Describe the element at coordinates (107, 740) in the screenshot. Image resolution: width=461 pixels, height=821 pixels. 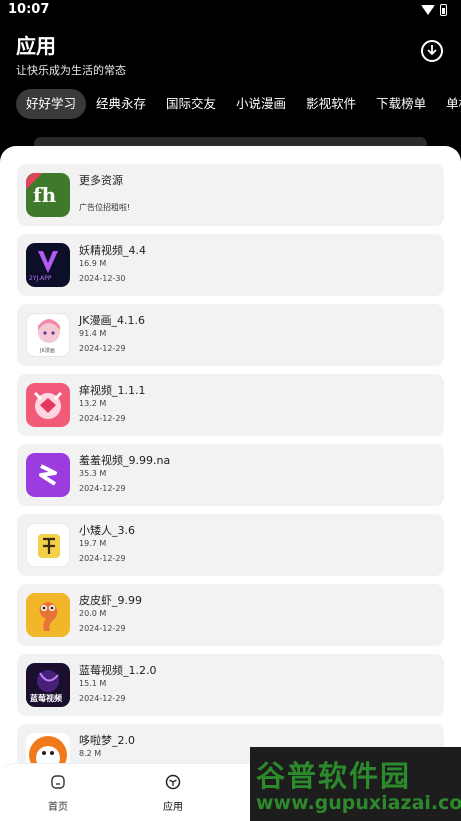
I see `app-name: 哆啦梦_2.0` at that location.